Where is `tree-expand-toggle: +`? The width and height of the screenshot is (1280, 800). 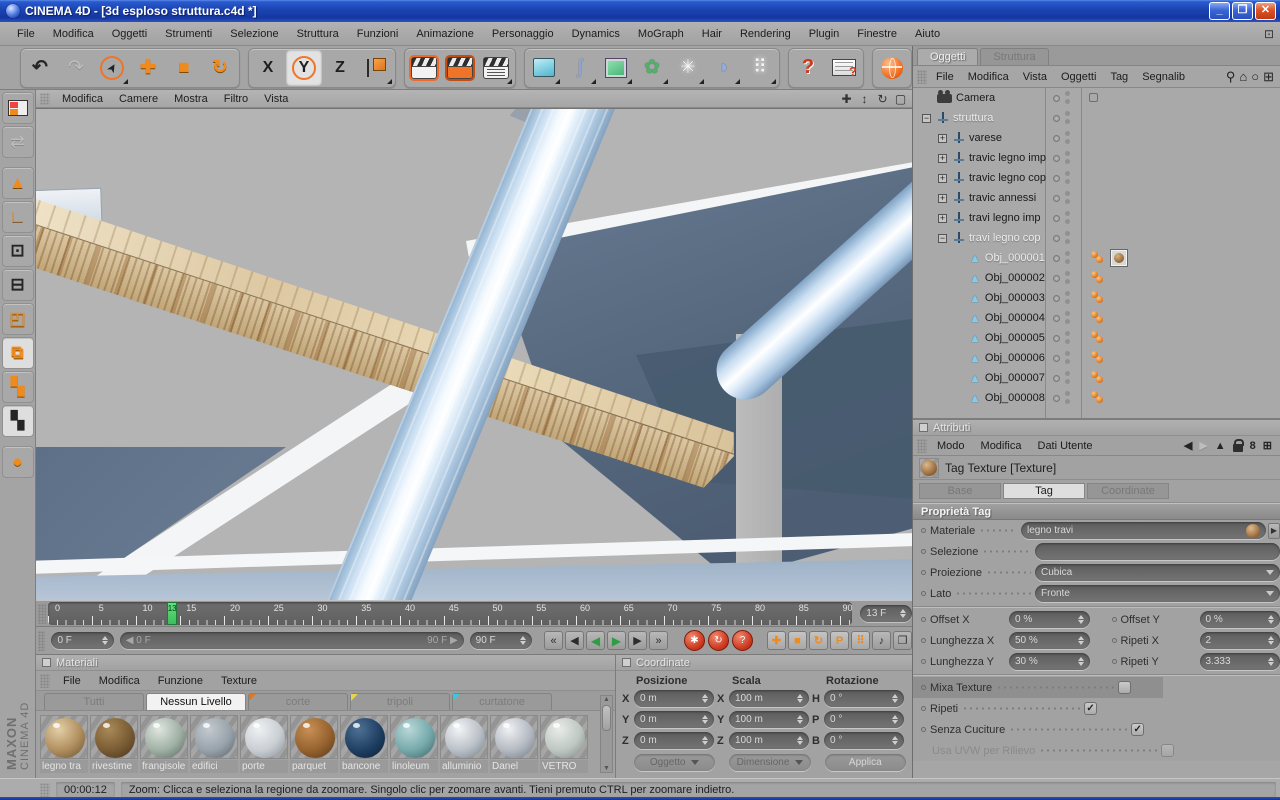 tree-expand-toggle: + is located at coordinates (942, 198).